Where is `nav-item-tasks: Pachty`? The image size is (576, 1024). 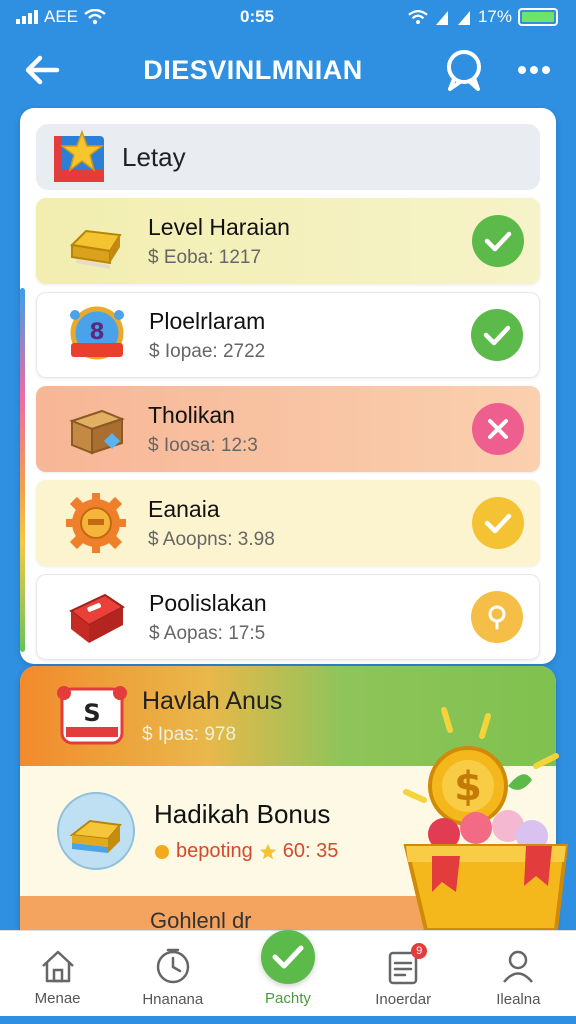
nav-item-tasks: Pachty is located at coordinates (288, 968).